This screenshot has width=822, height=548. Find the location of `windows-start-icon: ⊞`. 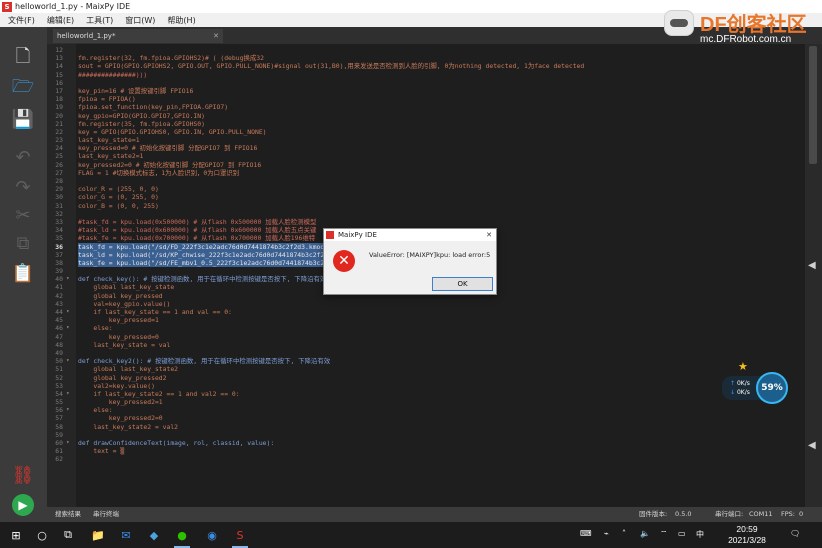

windows-start-icon: ⊞ is located at coordinates (16, 535).